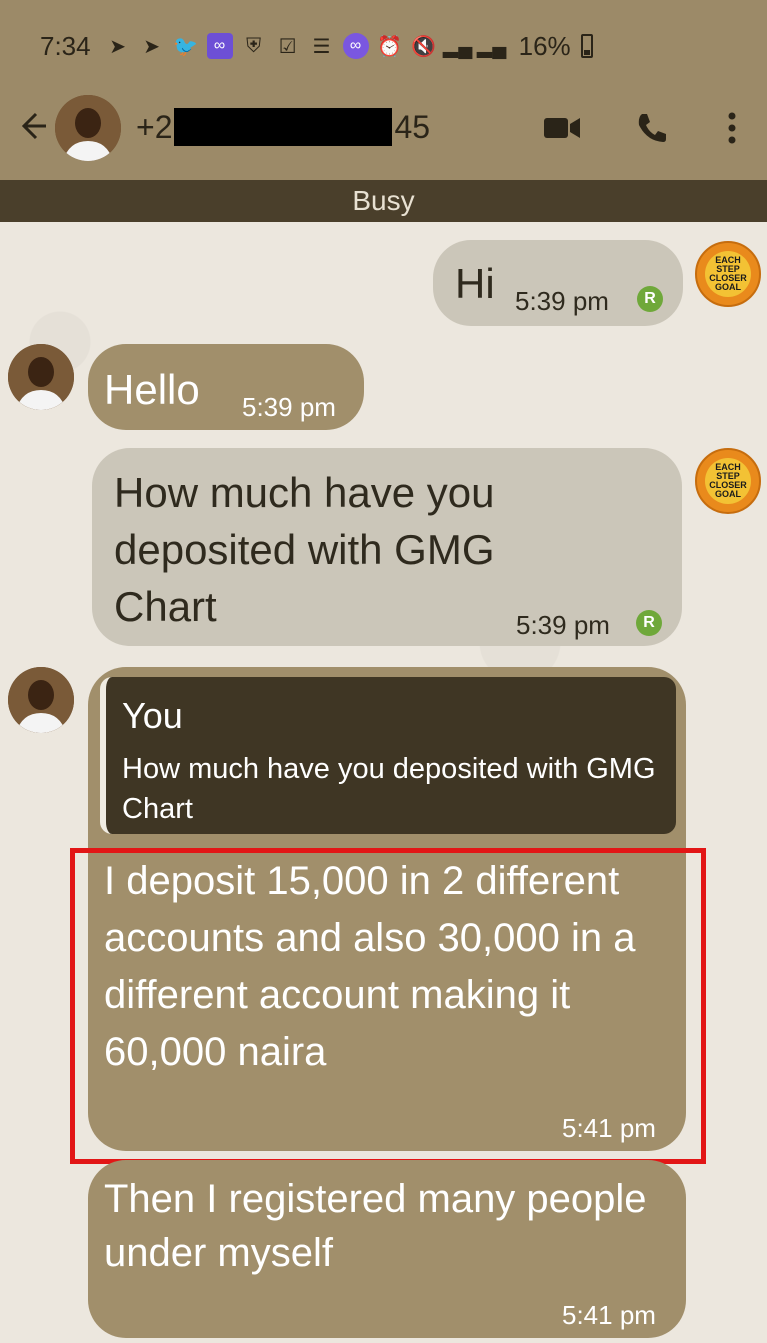  Describe the element at coordinates (154, 126) in the screenshot. I see `contact-prefix: +2` at that location.